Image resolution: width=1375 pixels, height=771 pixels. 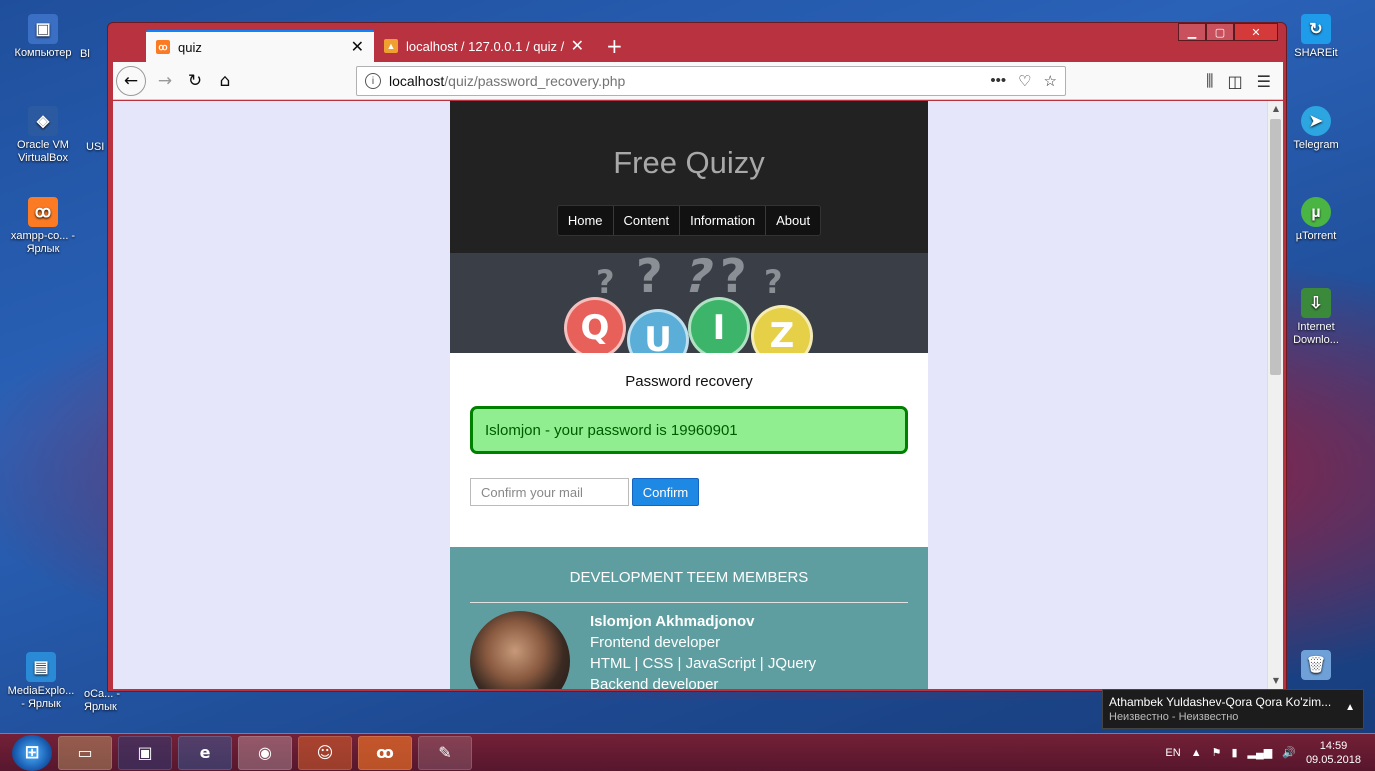 What do you see at coordinates (655, 642) in the screenshot?
I see `member-role: Frontend developer` at bounding box center [655, 642].